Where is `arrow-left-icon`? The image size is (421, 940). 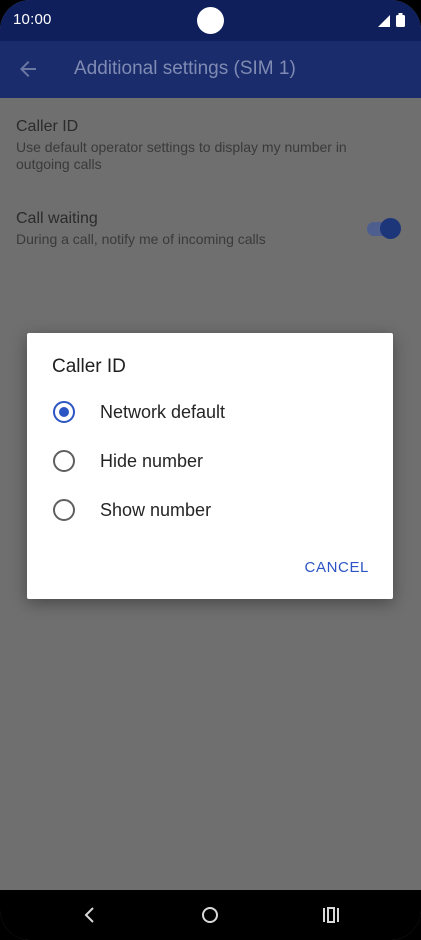 arrow-left-icon is located at coordinates (28, 69).